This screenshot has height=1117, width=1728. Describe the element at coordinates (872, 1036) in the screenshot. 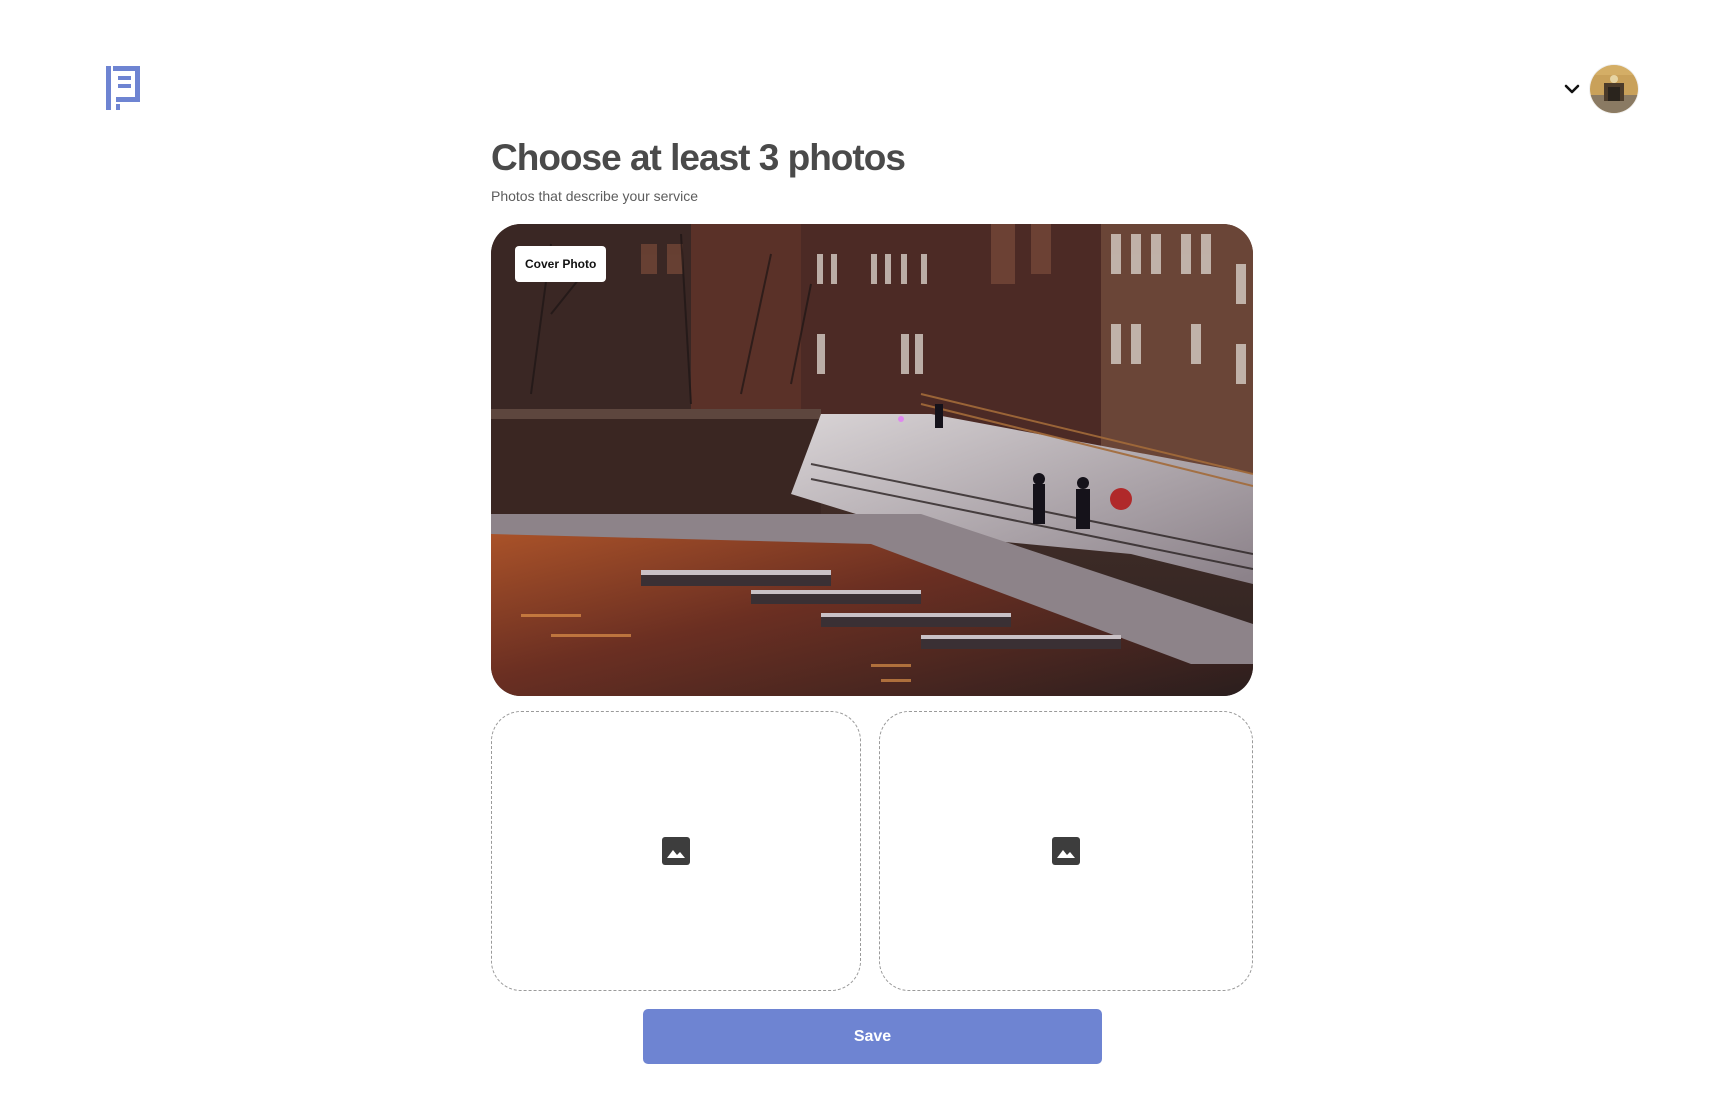

I see `save-button: Save` at that location.